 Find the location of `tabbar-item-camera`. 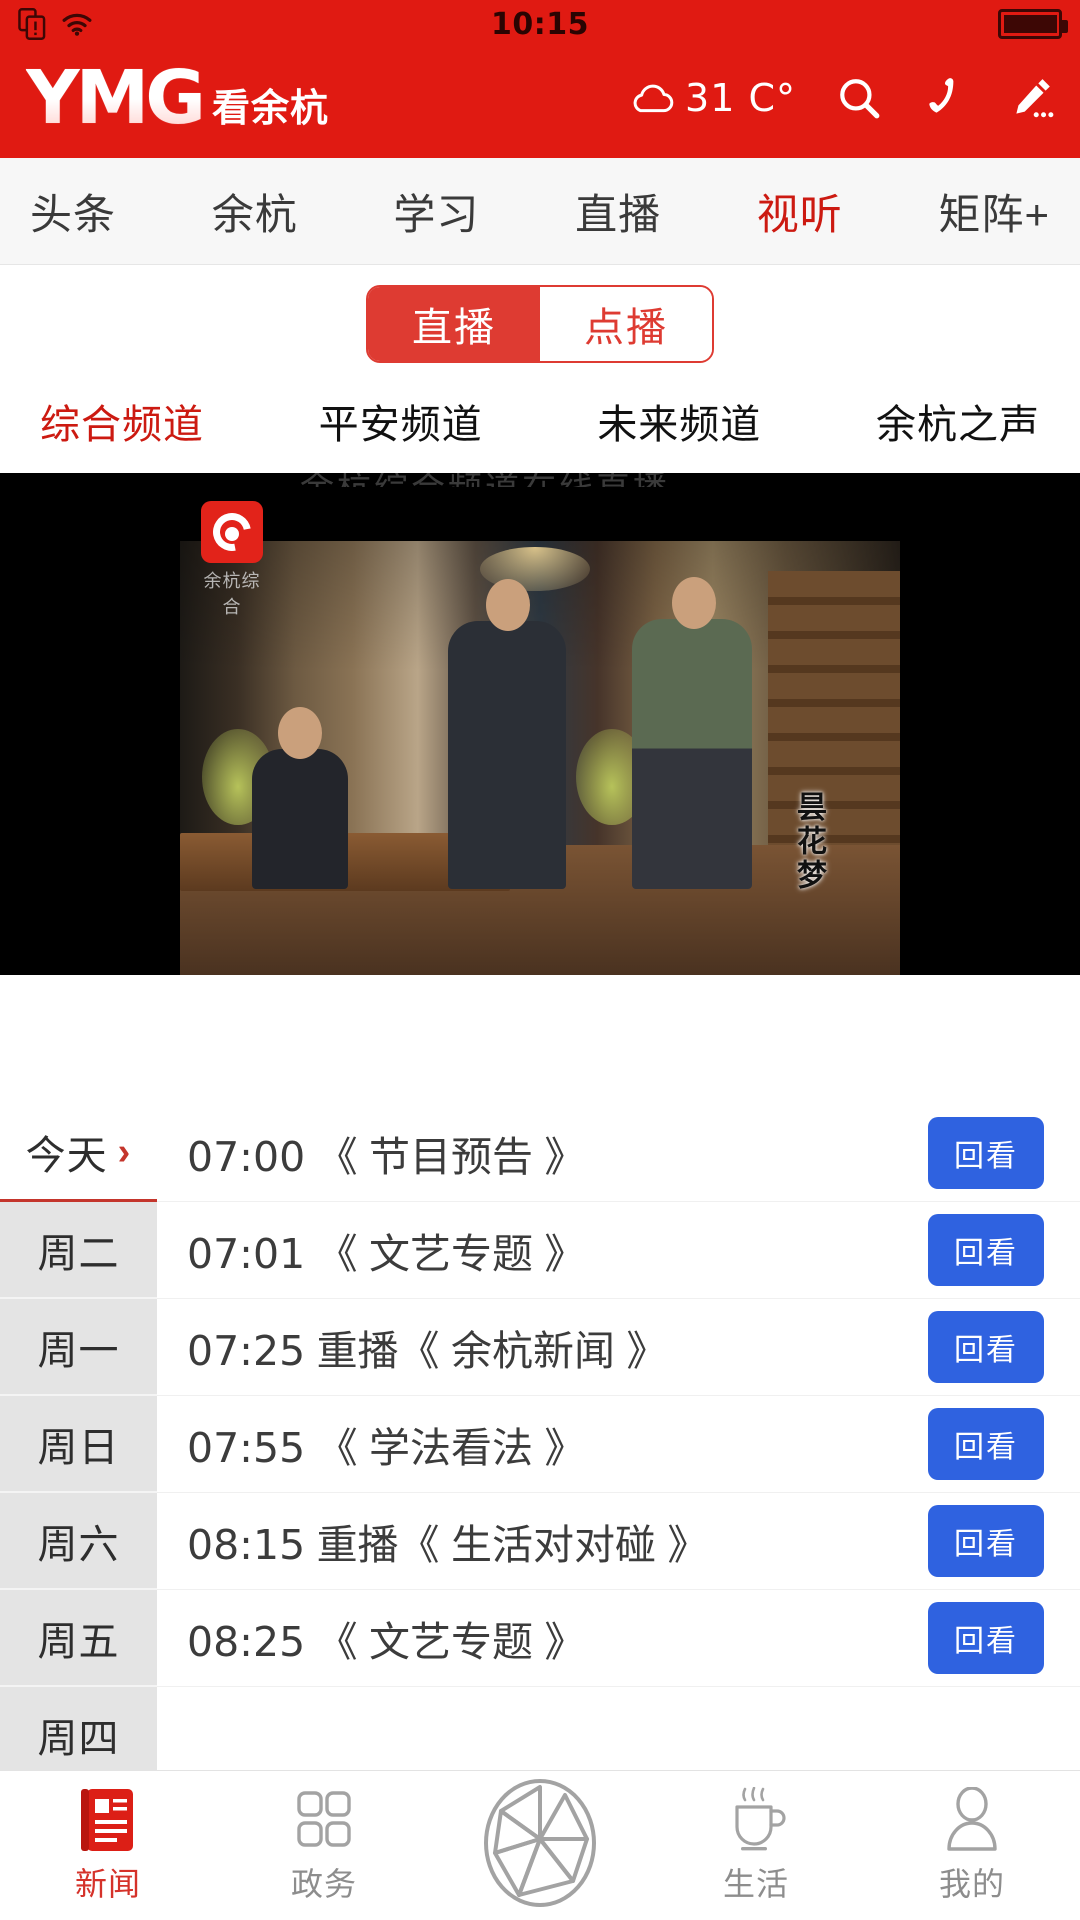

tabbar-item-camera is located at coordinates (540, 1846).